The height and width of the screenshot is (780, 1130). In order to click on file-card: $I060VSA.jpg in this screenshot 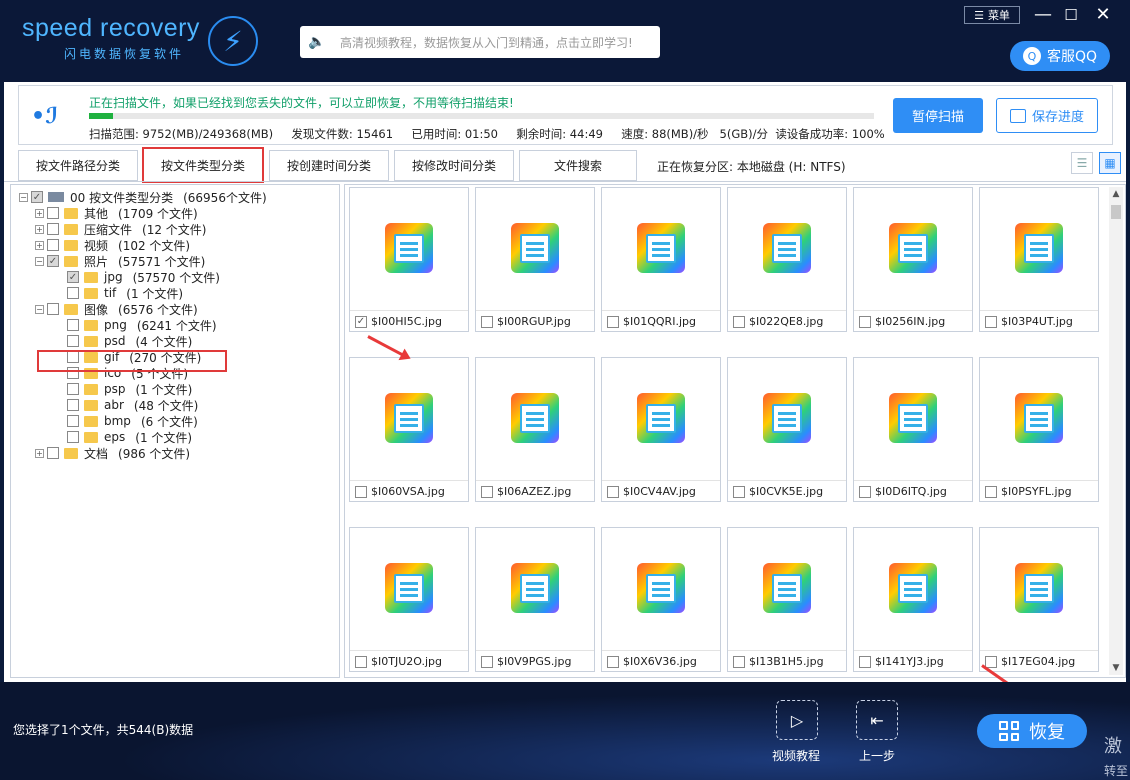, I will do `click(409, 429)`.